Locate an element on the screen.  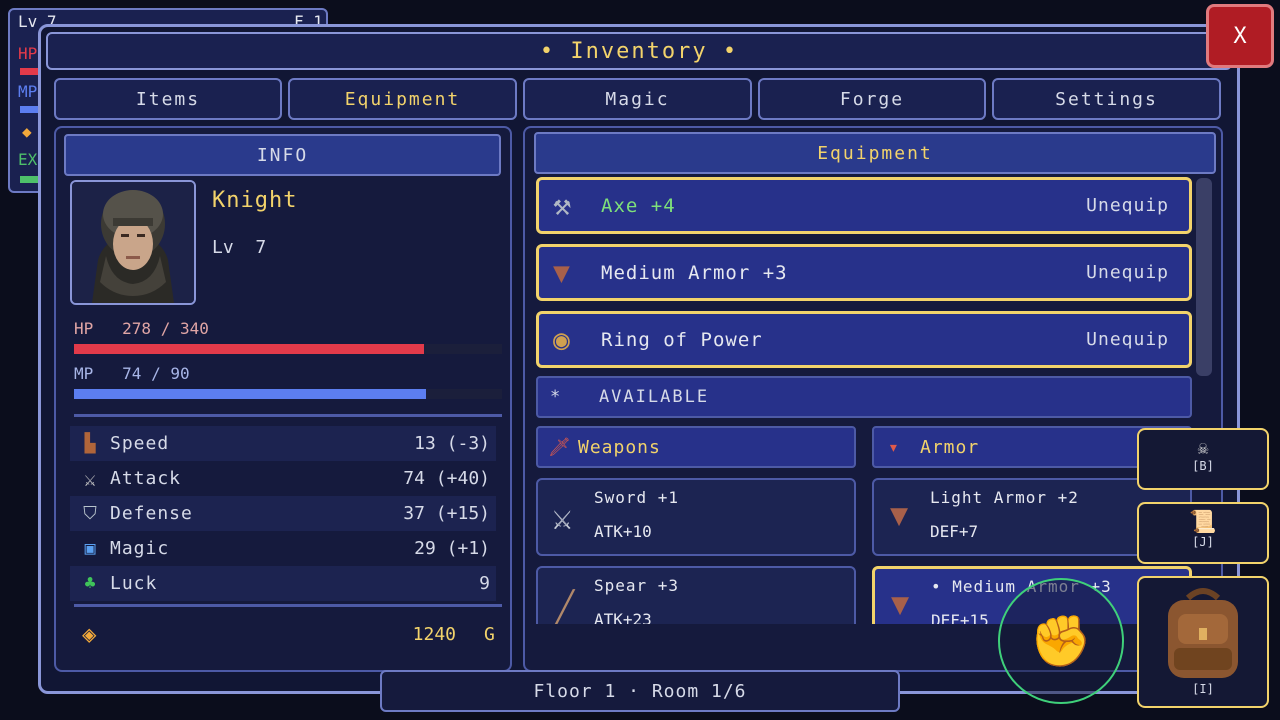
hud-exp-label: EX is located at coordinates (28, 159).